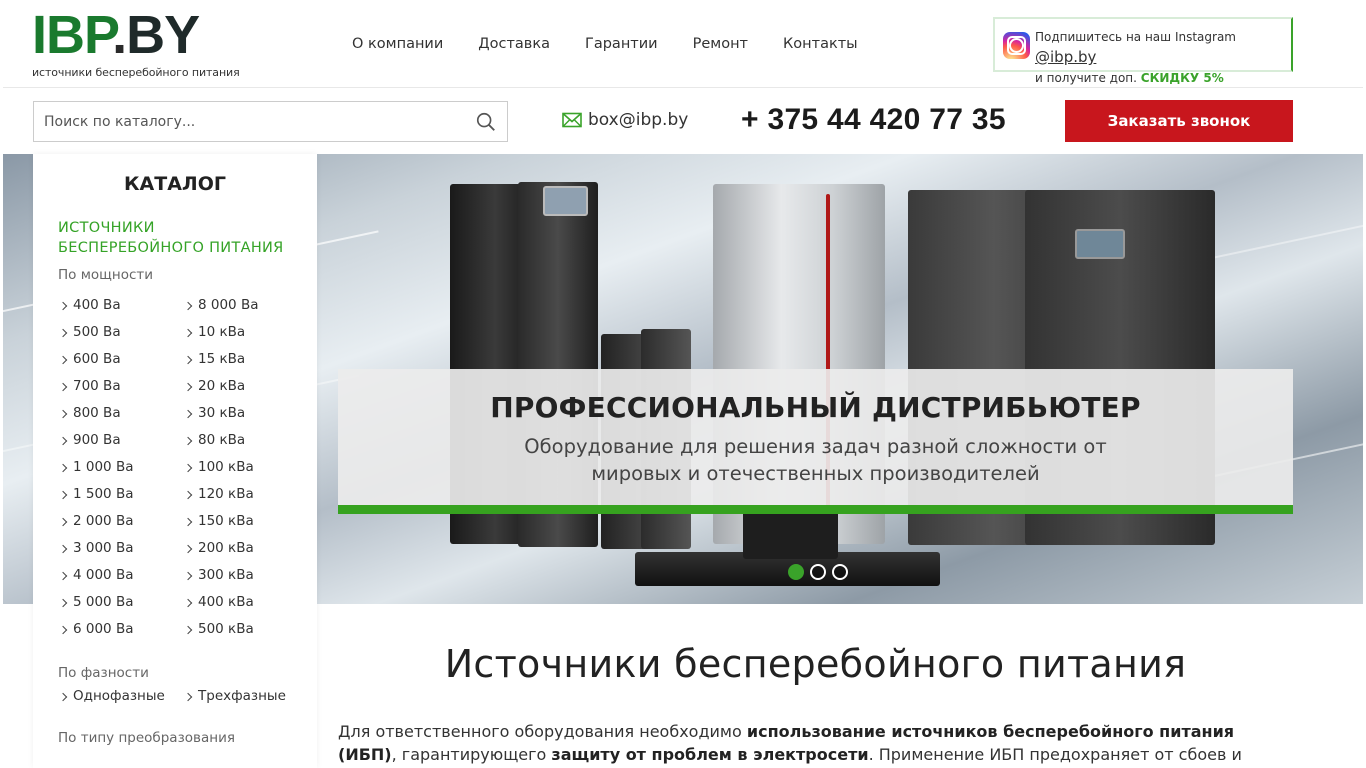  Describe the element at coordinates (120, 521) in the screenshot. I see `power-item: 2 000 Ва` at that location.